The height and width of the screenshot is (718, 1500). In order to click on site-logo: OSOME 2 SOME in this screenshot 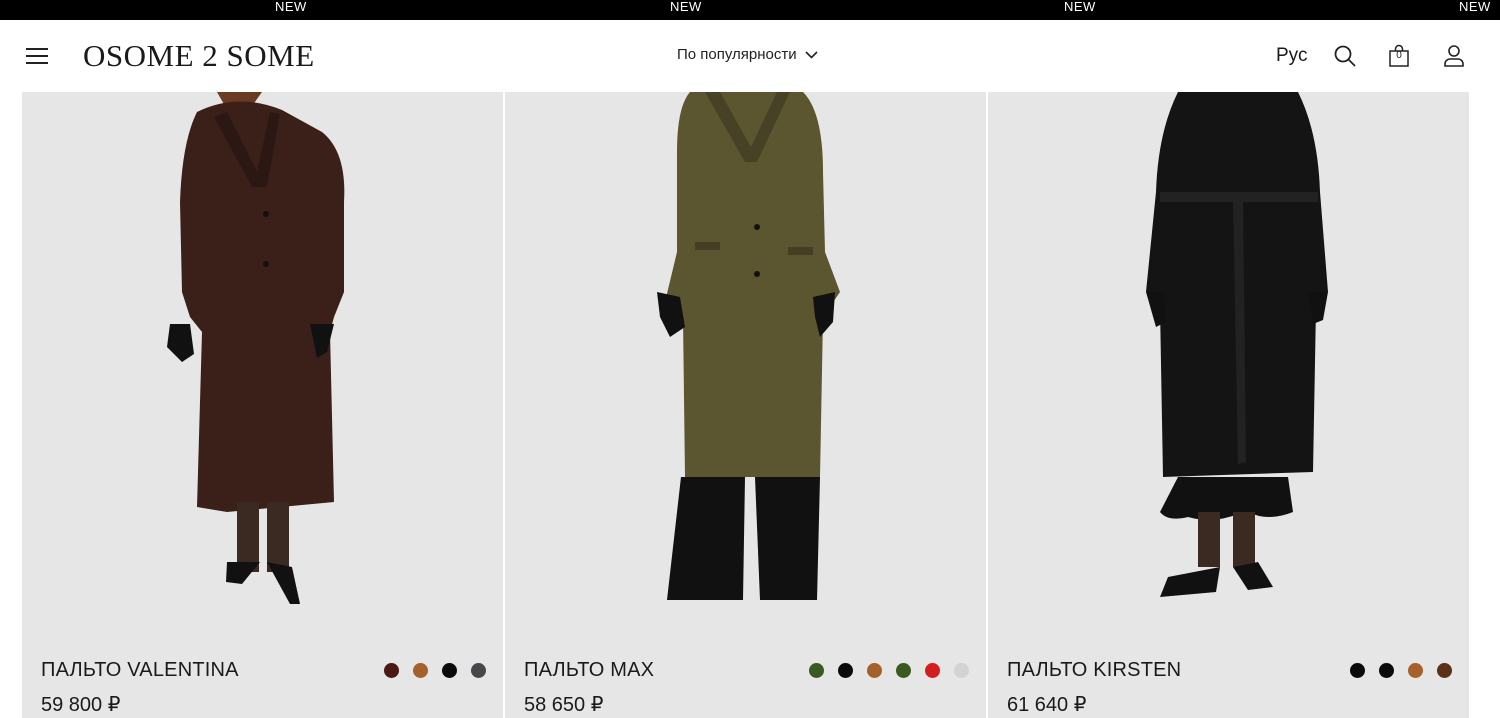, I will do `click(199, 56)`.